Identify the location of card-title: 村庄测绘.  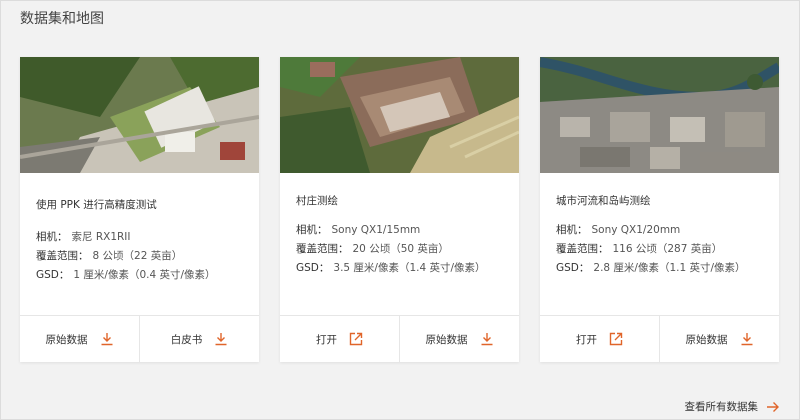
(317, 201).